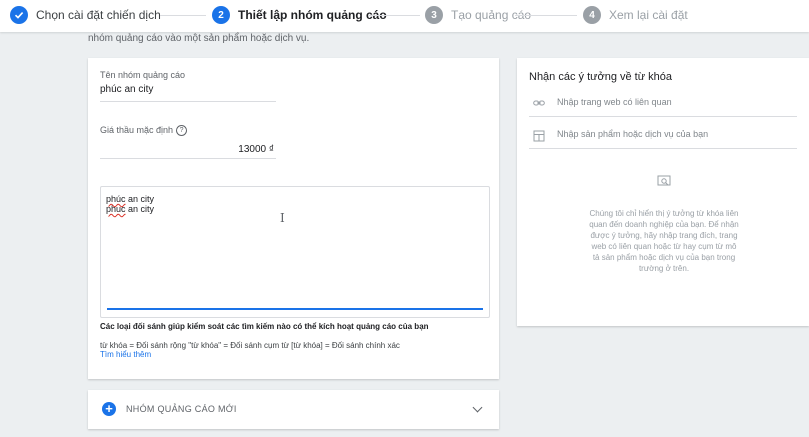  Describe the element at coordinates (477, 407) in the screenshot. I see `chevron-down-icon` at that location.